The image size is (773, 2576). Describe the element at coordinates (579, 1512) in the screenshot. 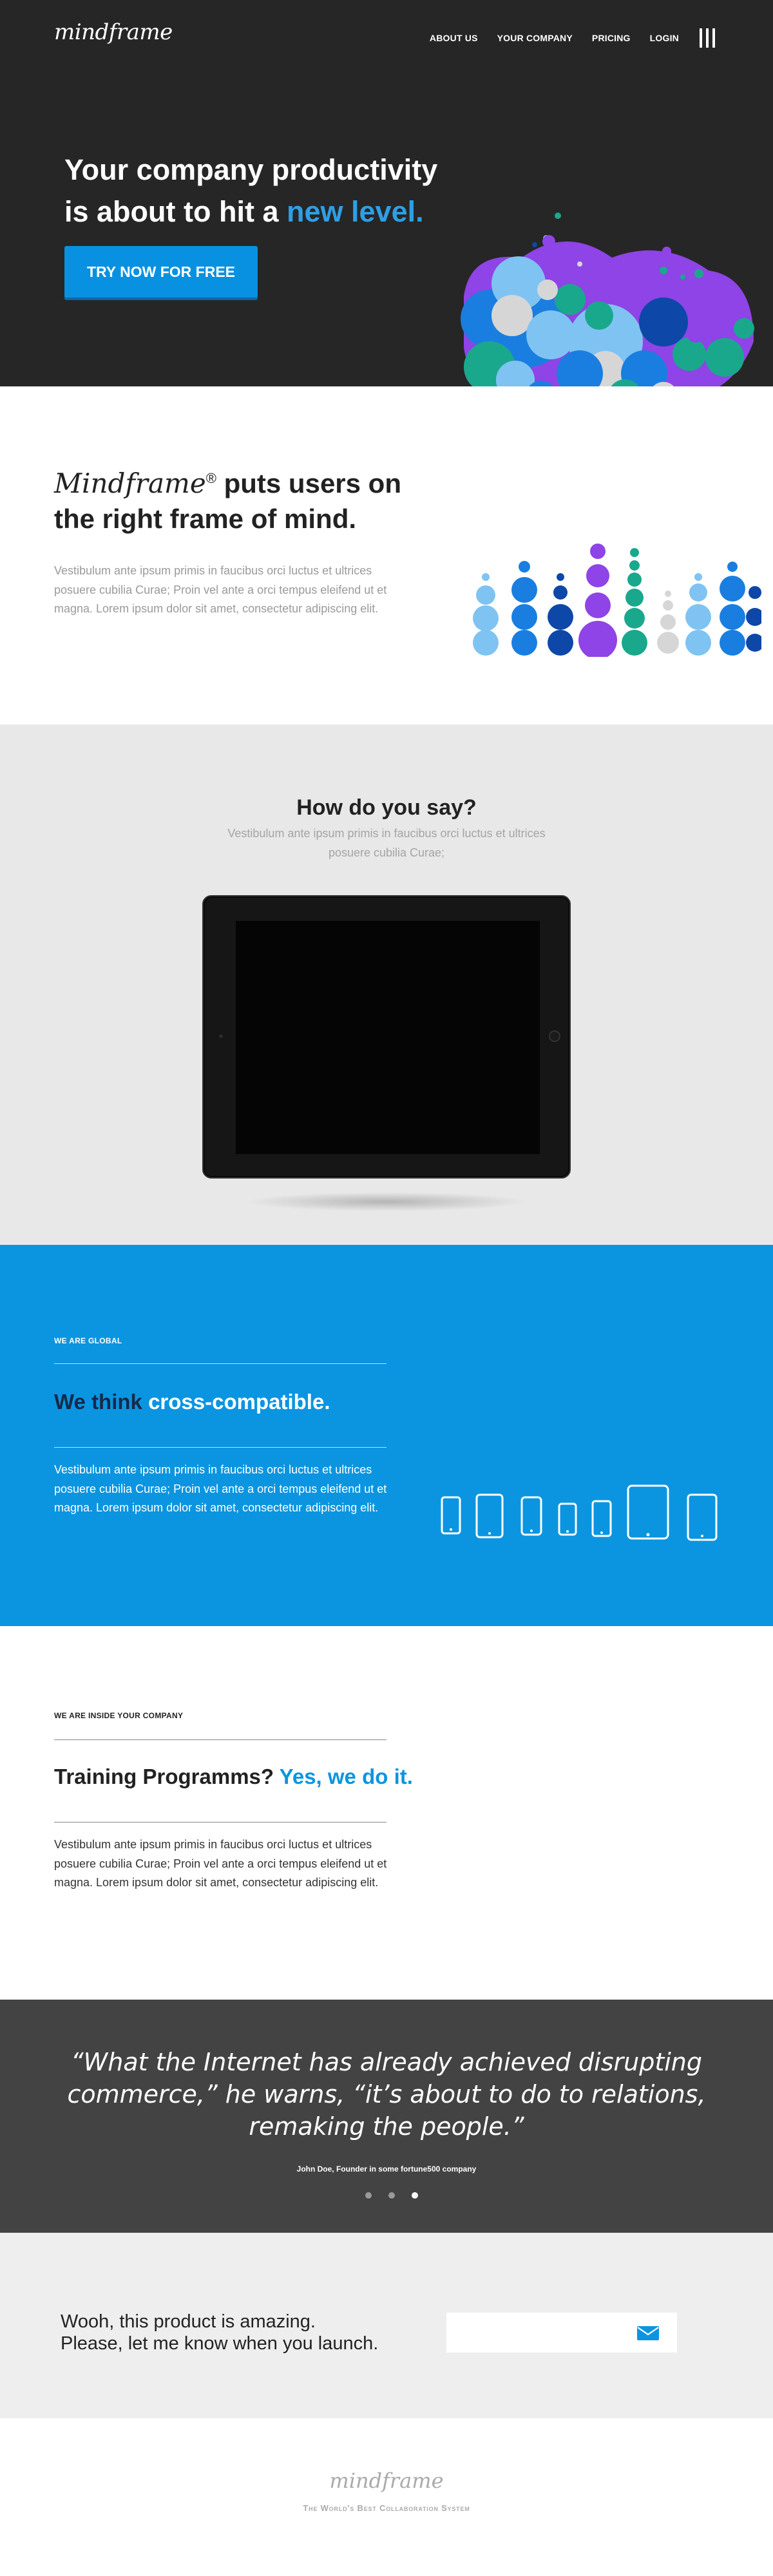

I see `devices-illustration` at that location.